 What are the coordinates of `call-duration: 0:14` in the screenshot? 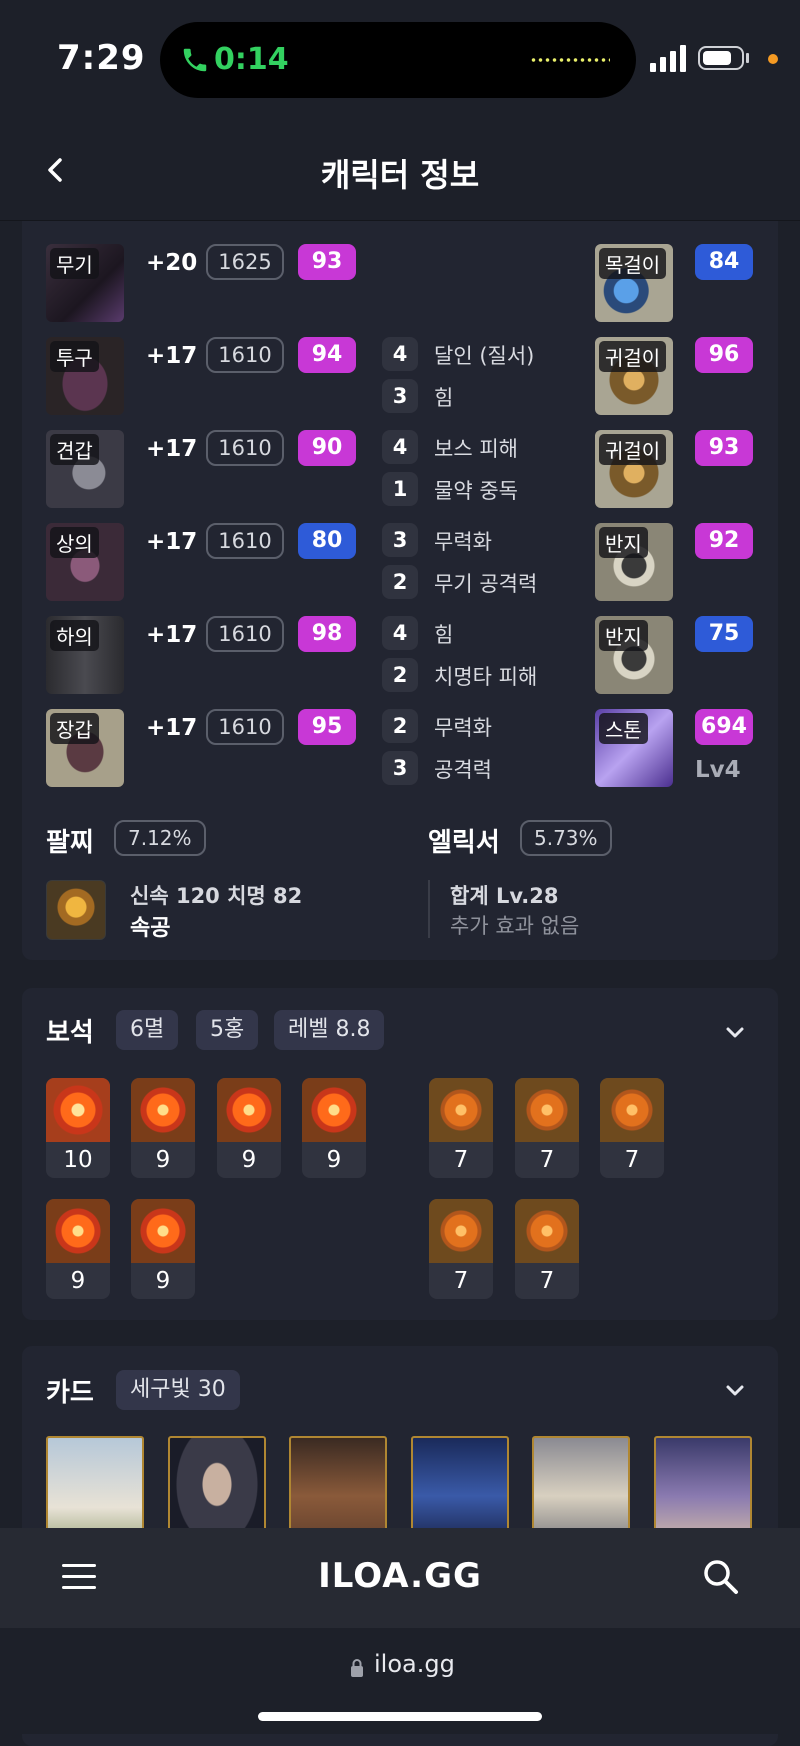 It's located at (251, 59).